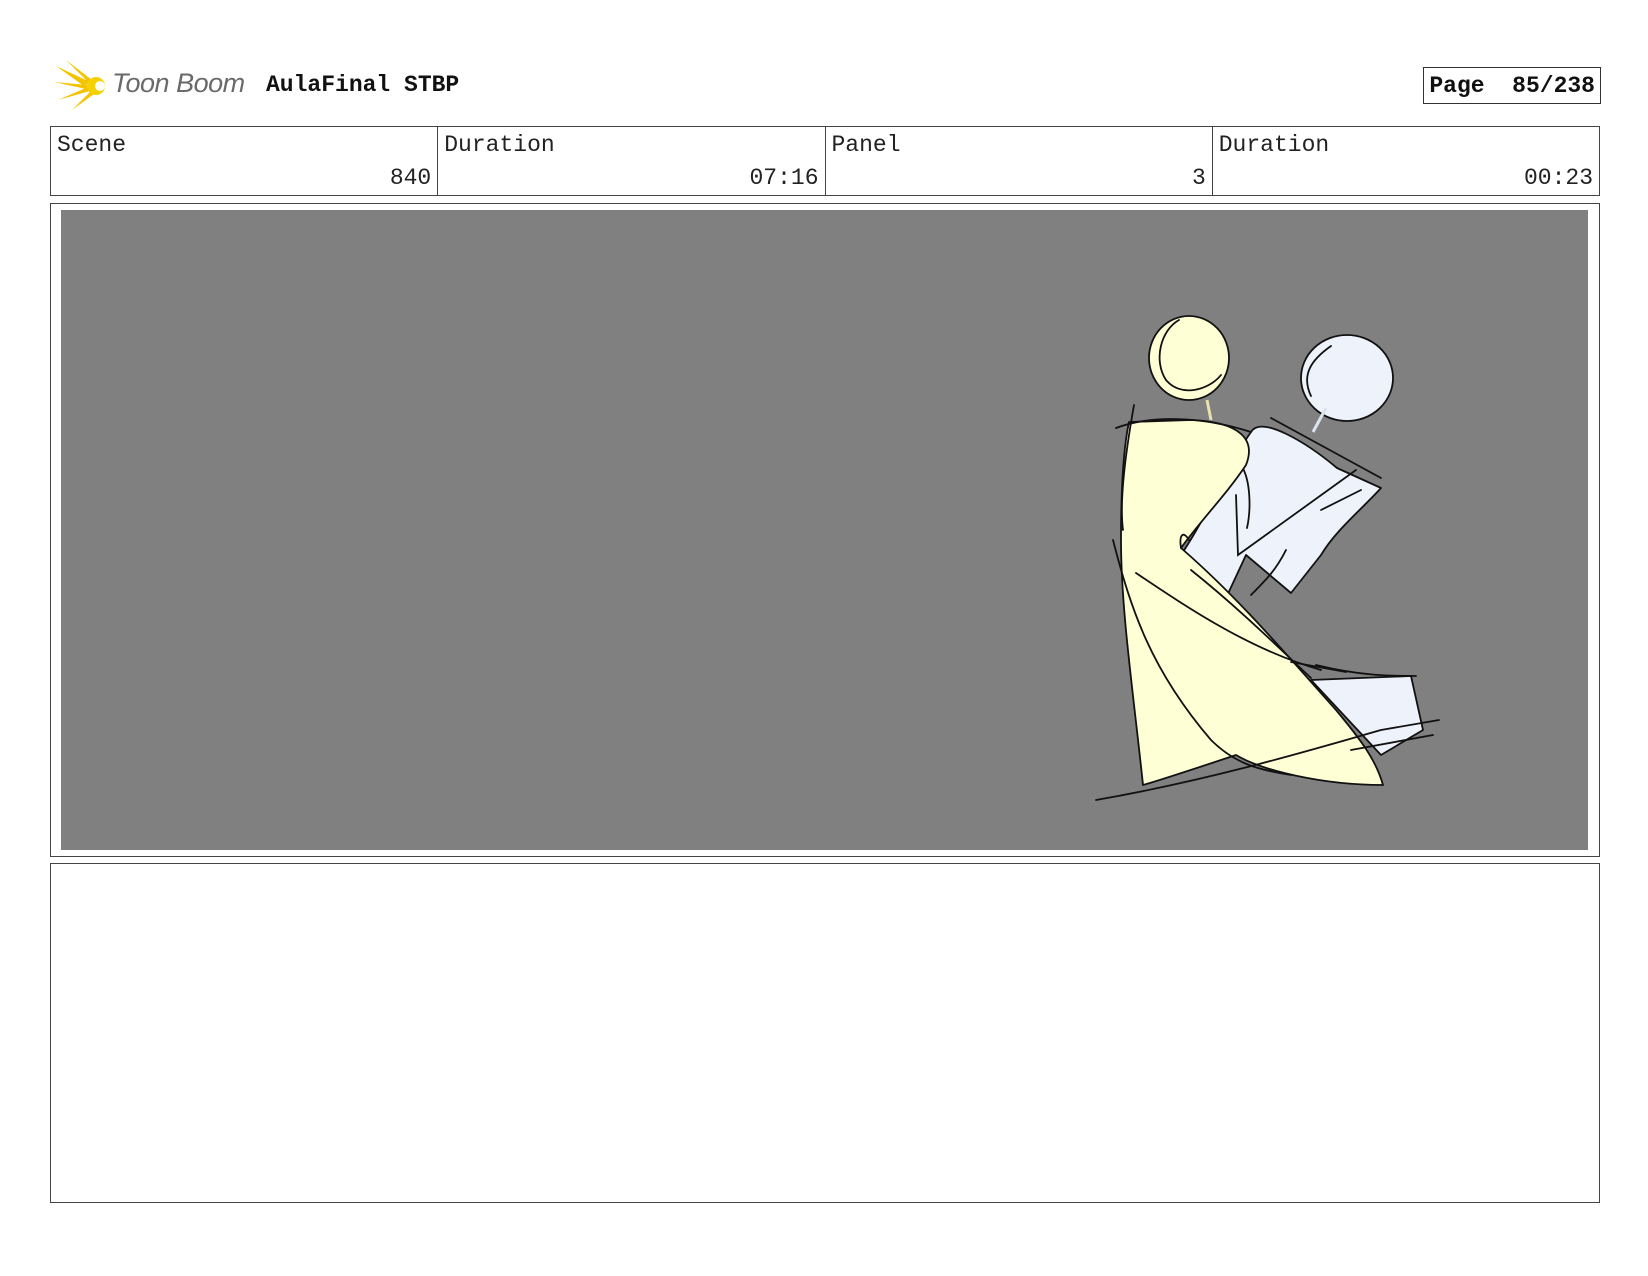 This screenshot has width=1648, height=1276. Describe the element at coordinates (1457, 86) in the screenshot. I see `page-label: Page` at that location.